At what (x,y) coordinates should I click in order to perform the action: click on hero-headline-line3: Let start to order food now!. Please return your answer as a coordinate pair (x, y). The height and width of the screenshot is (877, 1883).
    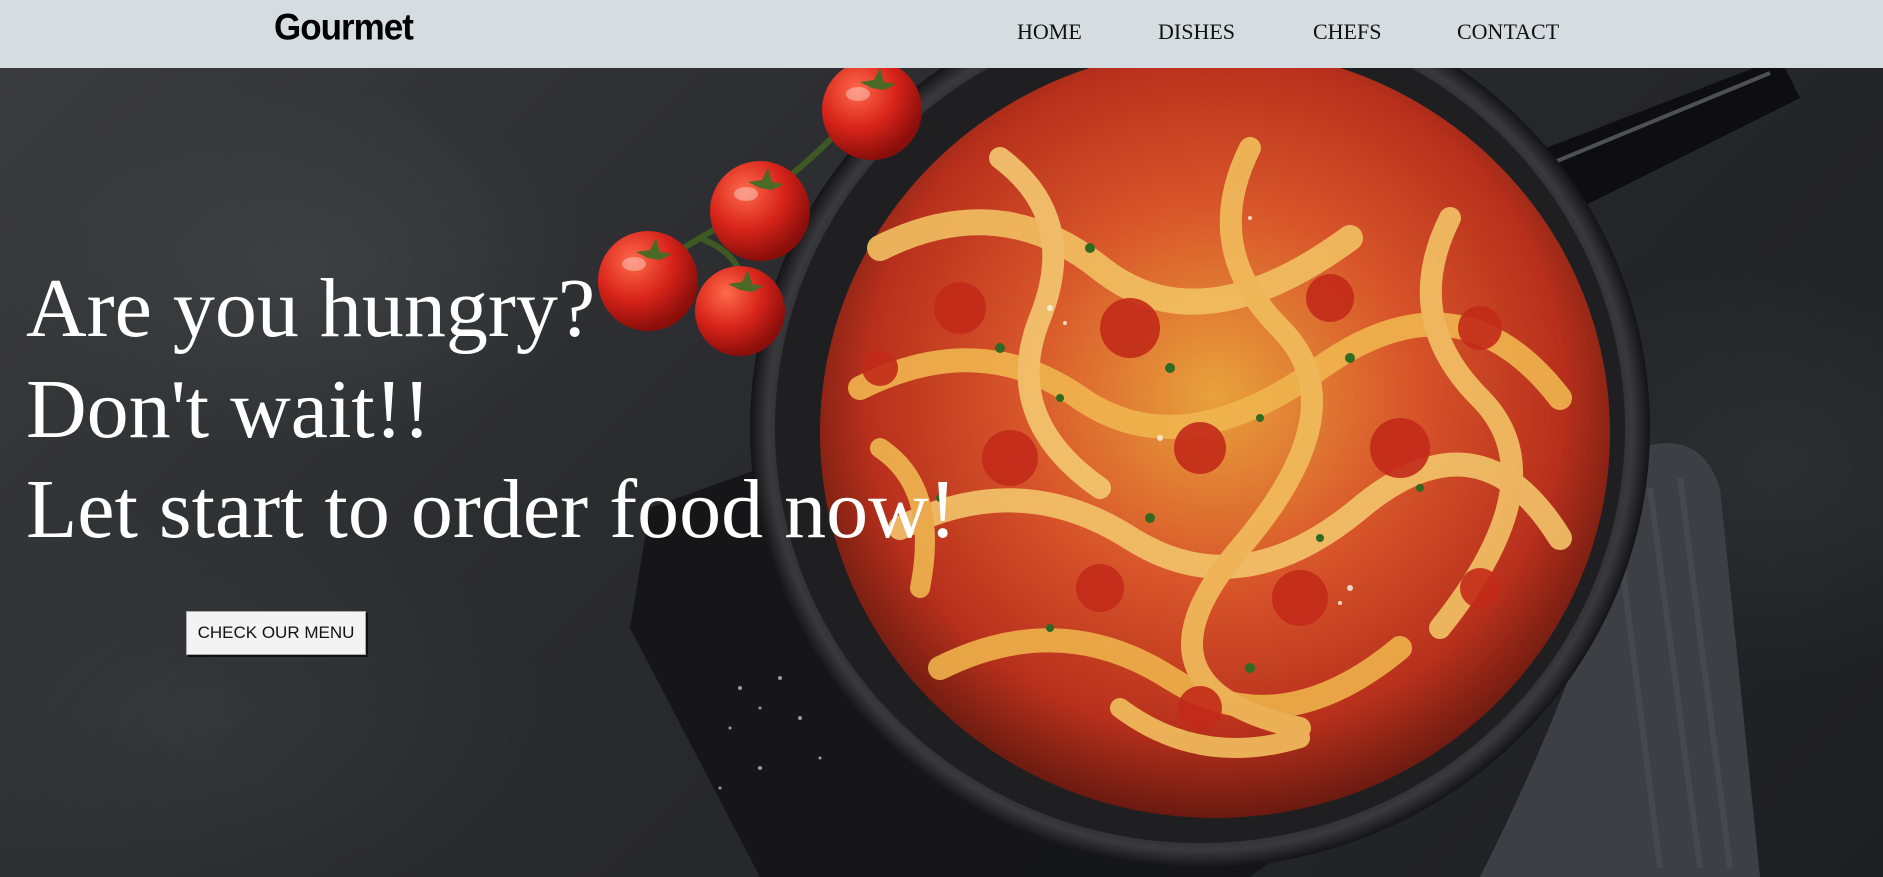
    Looking at the image, I should click on (491, 509).